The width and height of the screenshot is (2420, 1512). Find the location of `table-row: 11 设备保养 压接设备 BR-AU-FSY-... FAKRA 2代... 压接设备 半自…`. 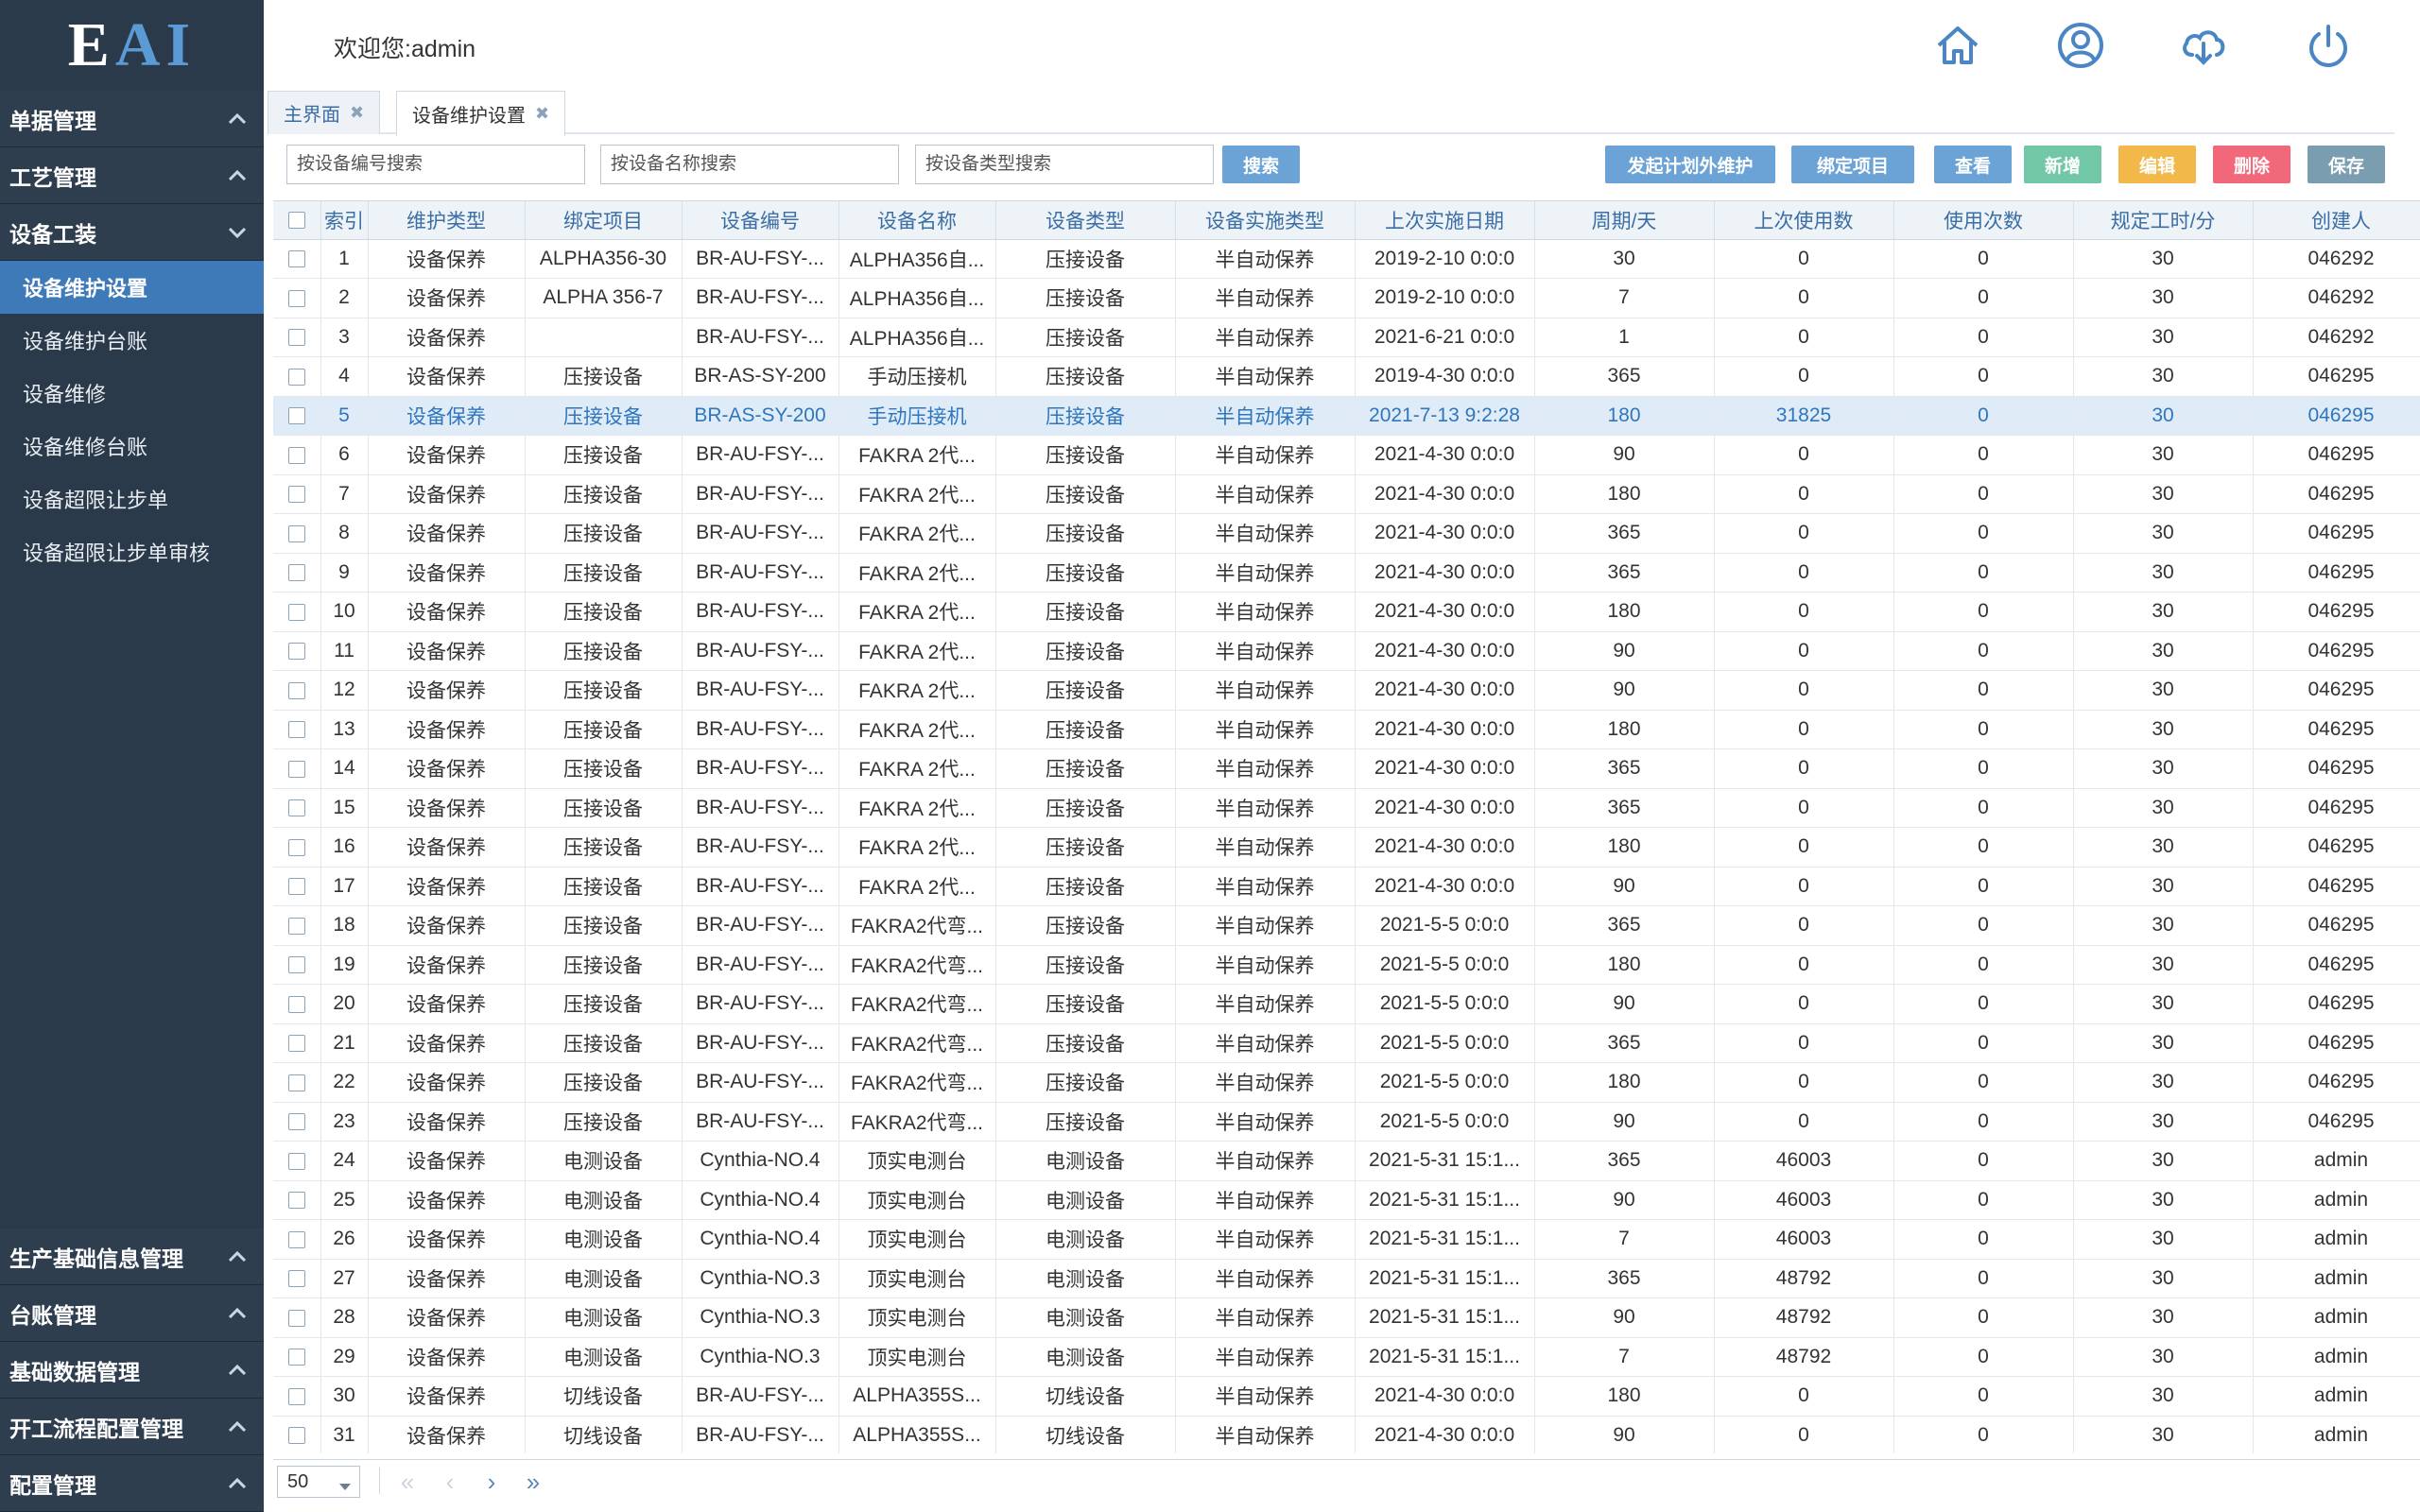

table-row: 11 设备保养 压接设备 BR-AU-FSY-... FAKRA 2代... 压接设备 半自… is located at coordinates (1346, 651).